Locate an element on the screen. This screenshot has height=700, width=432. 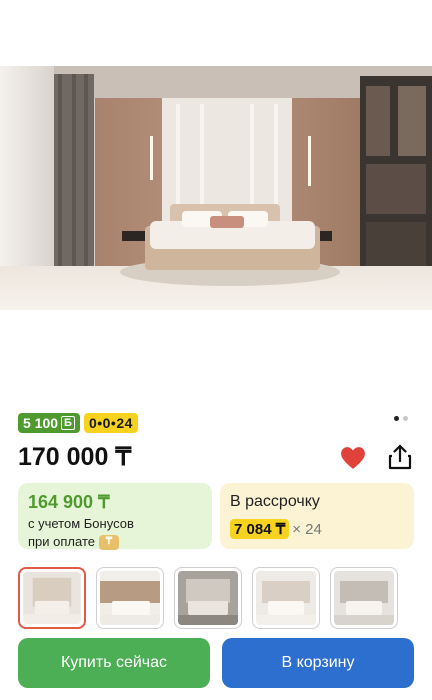
bonus-badge: 5 100 Б is located at coordinates (49, 423).